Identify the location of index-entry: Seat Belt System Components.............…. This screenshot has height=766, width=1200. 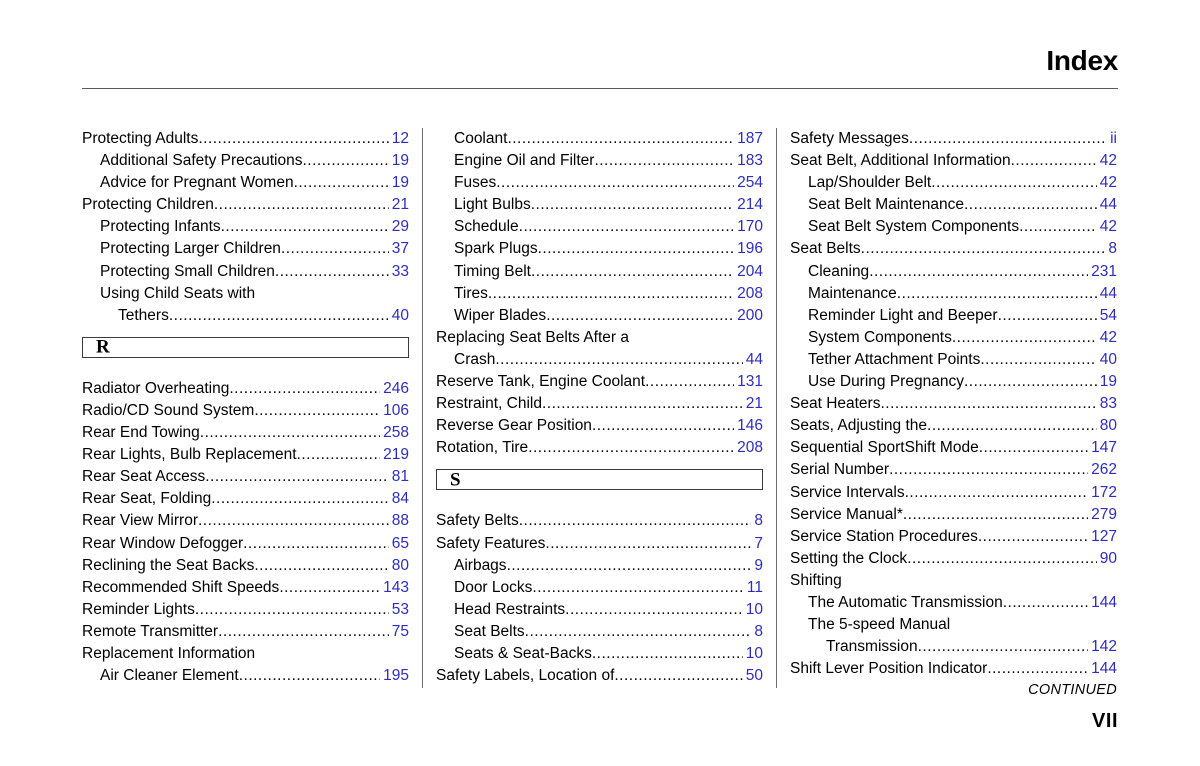
(953, 227).